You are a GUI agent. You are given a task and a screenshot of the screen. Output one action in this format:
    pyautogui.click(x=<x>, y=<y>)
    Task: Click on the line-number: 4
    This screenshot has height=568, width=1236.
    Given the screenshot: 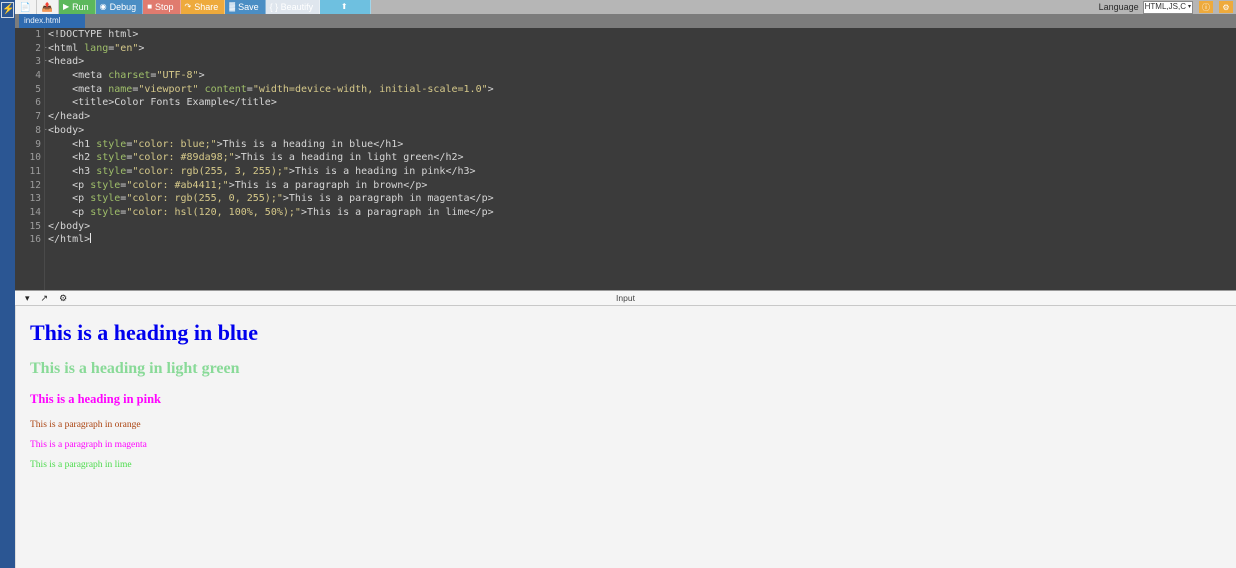 What is the action you would take?
    pyautogui.click(x=38, y=76)
    